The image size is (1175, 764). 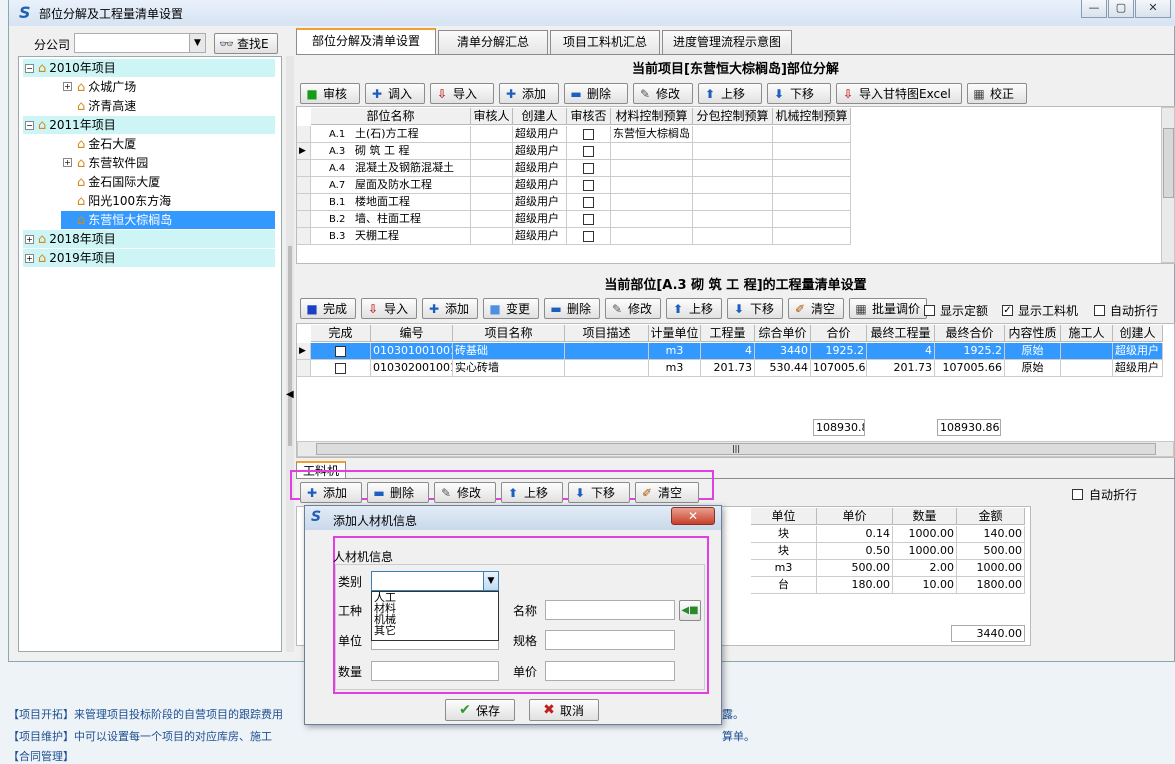 I want to click on section1-row-name: A.4 混凝土及钢筋混凝土, so click(x=391, y=168).